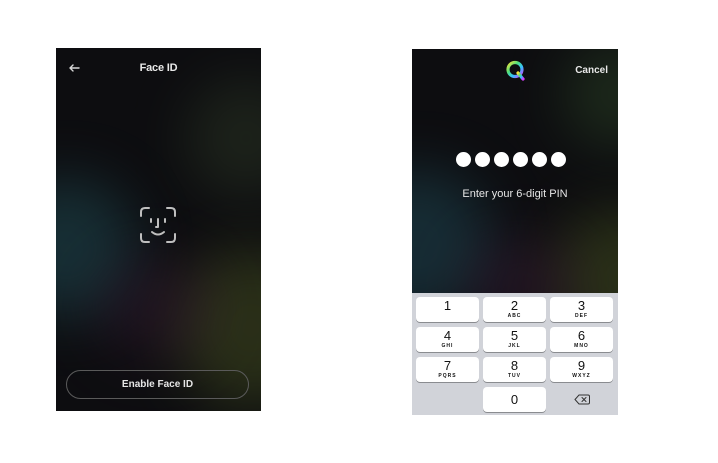 The image size is (718, 463). What do you see at coordinates (447, 335) in the screenshot?
I see `key-digit: 4` at bounding box center [447, 335].